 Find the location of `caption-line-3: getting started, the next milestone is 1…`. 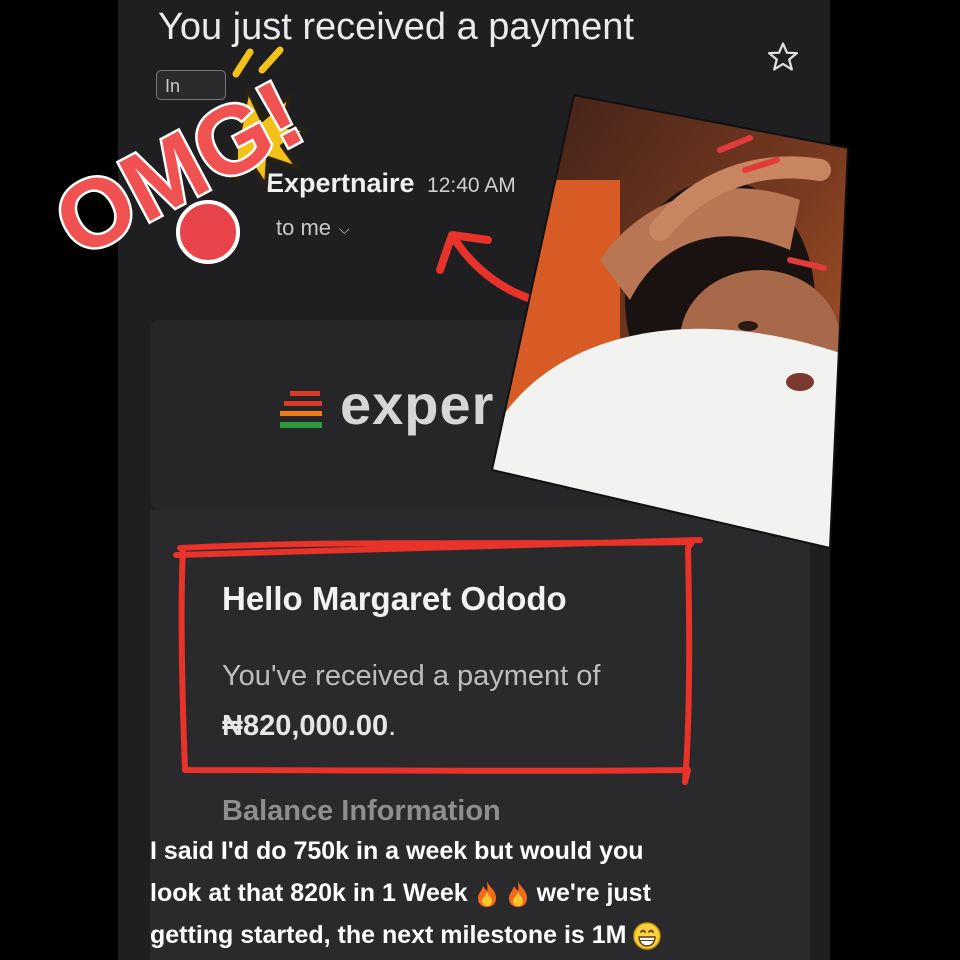

caption-line-3: getting started, the next milestone is 1… is located at coordinates (470, 935).